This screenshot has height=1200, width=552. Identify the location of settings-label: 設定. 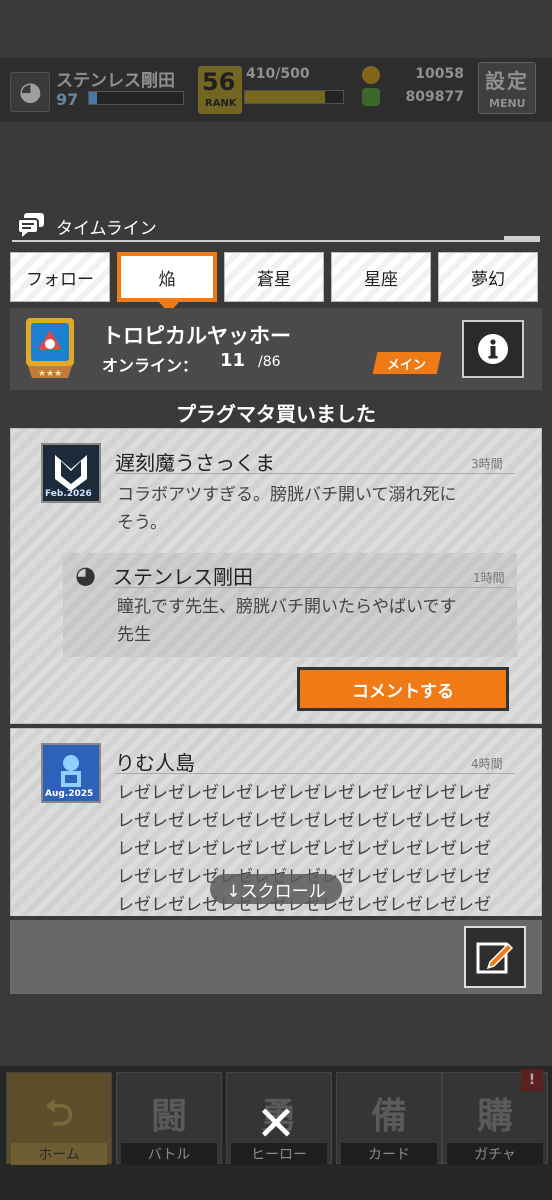
(507, 81).